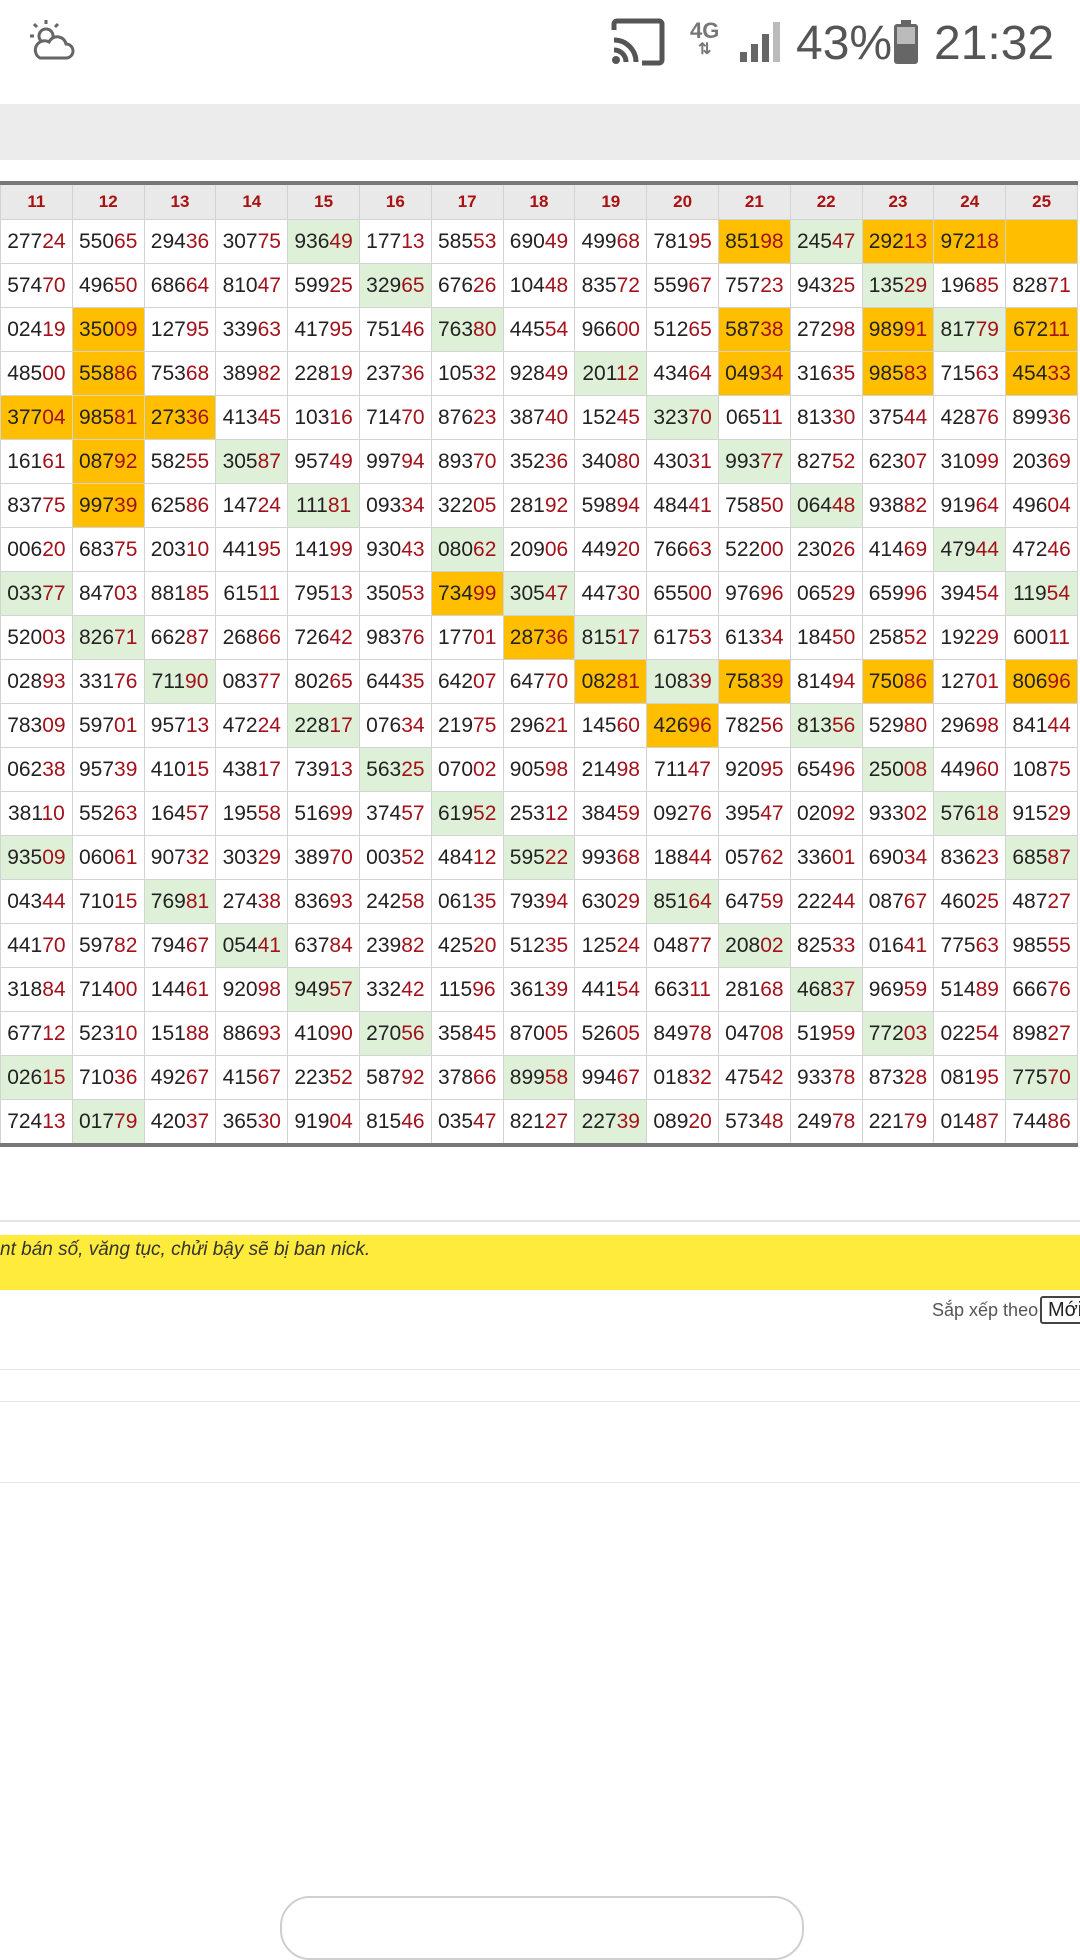 The width and height of the screenshot is (1080, 1960). I want to click on table-cell: 79467, so click(180, 945).